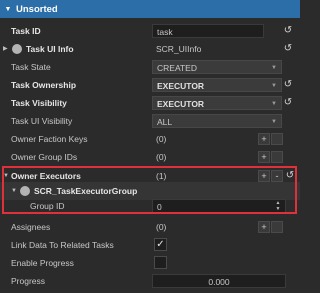 This screenshot has height=293, width=320. What do you see at coordinates (208, 31) in the screenshot?
I see `task-id-input: task` at bounding box center [208, 31].